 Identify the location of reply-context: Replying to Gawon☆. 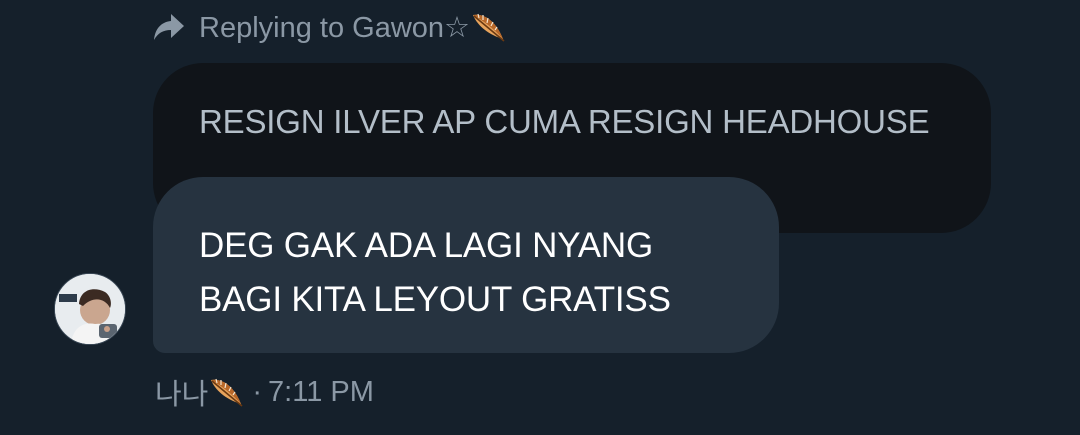
(329, 27).